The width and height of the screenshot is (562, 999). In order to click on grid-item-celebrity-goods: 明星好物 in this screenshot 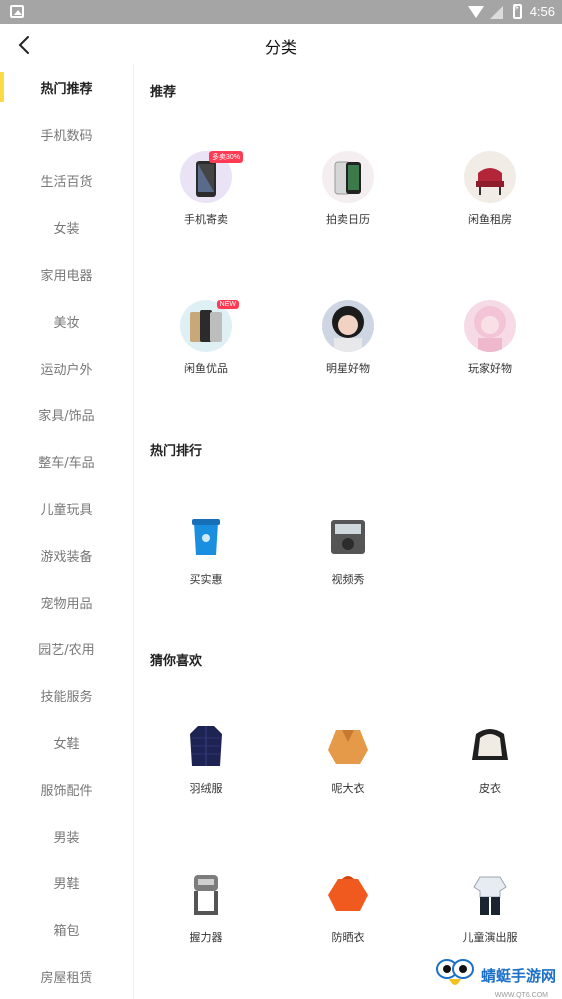, I will do `click(348, 338)`.